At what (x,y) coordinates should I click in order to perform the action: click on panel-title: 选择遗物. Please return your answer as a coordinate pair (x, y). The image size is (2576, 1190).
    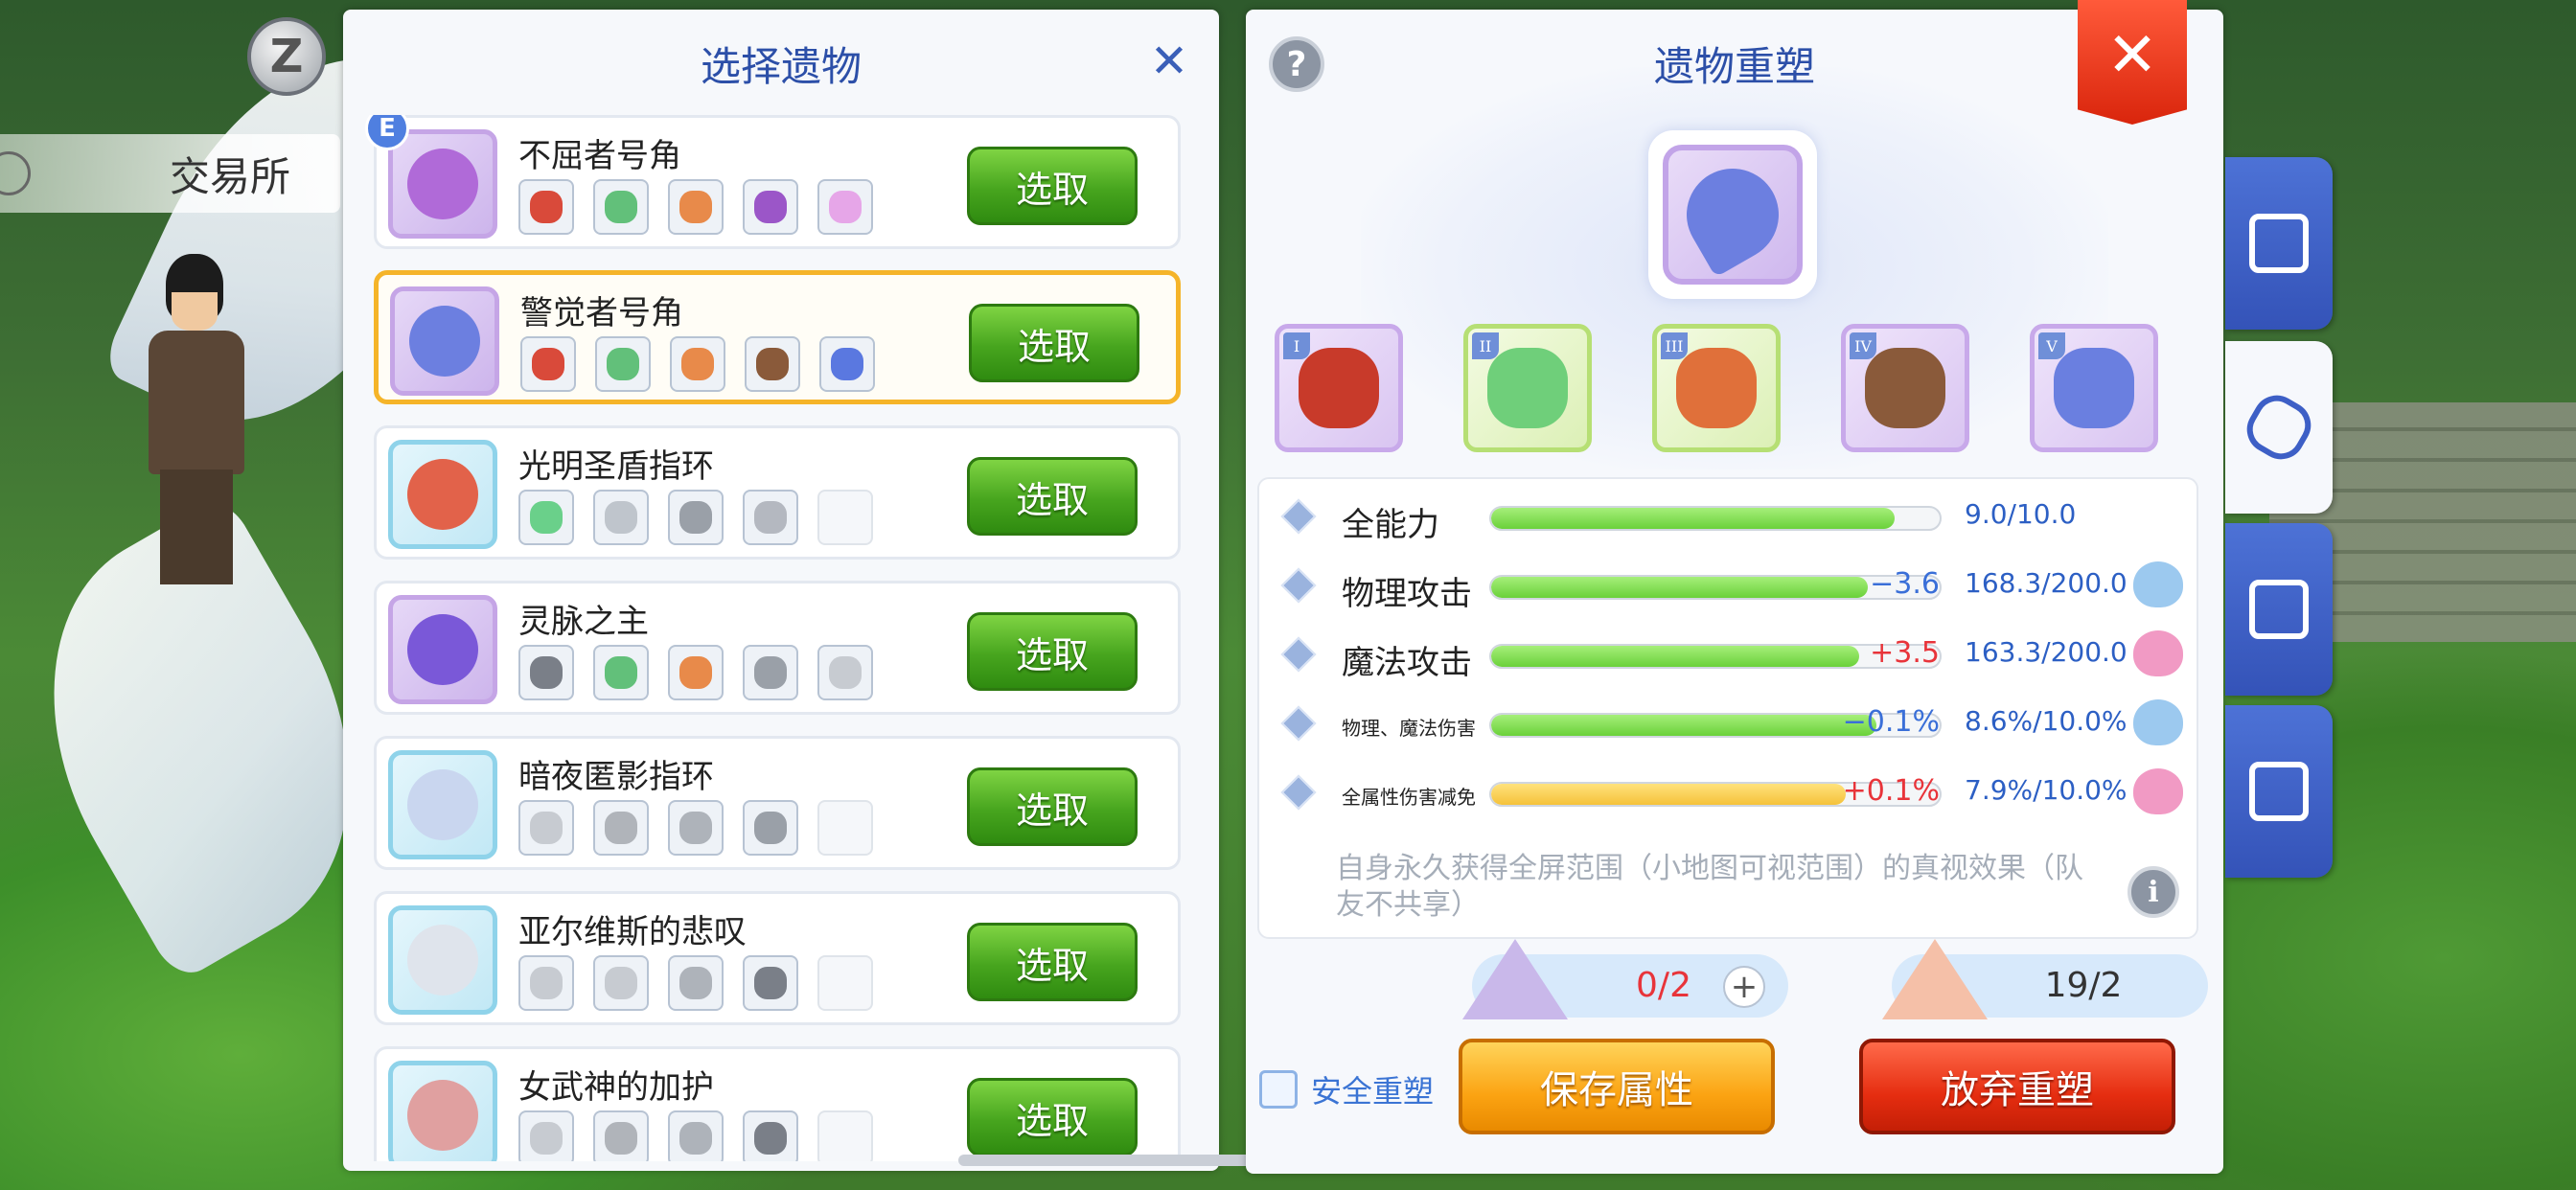
    Looking at the image, I should click on (781, 66).